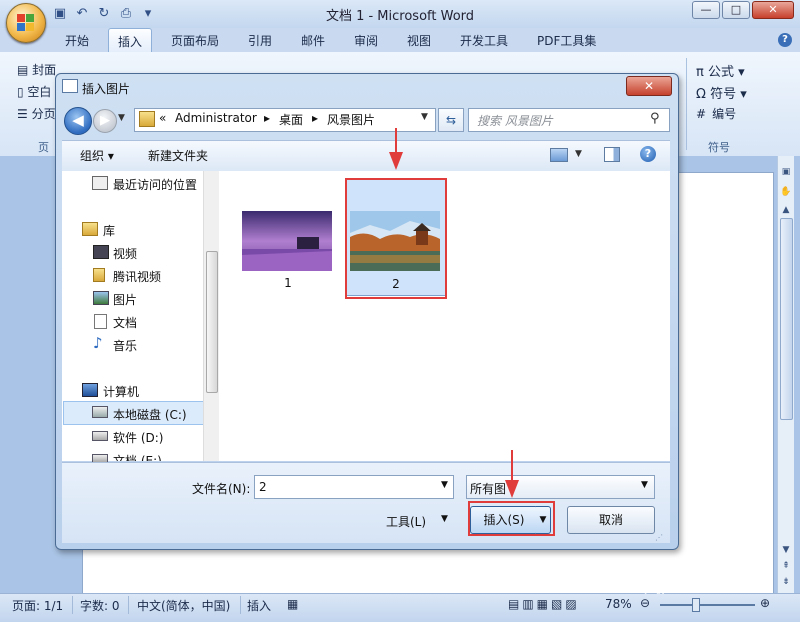 This screenshot has width=800, height=622. What do you see at coordinates (98, 343) in the screenshot?
I see `music-icon: ♪` at bounding box center [98, 343].